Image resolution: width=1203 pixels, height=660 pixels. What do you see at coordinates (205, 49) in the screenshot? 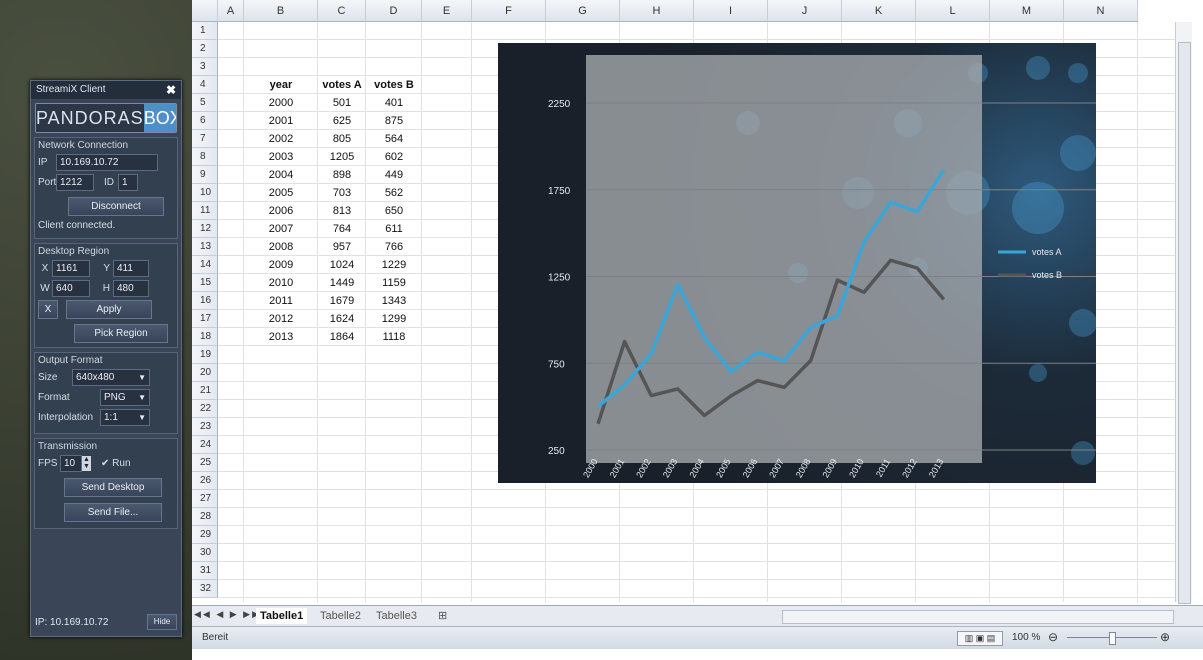
I see `row-header-2: 2` at bounding box center [205, 49].